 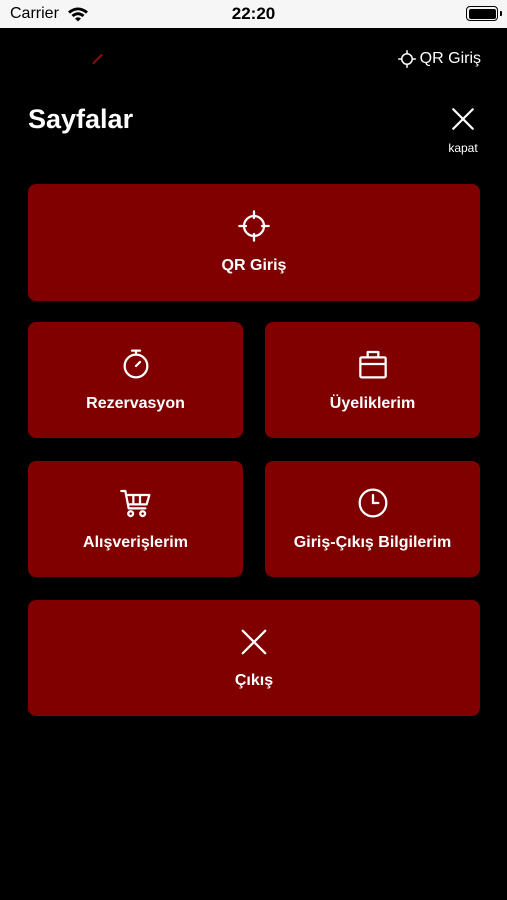 I want to click on menu-tile-memberships: Üyeliklerim, so click(x=372, y=380).